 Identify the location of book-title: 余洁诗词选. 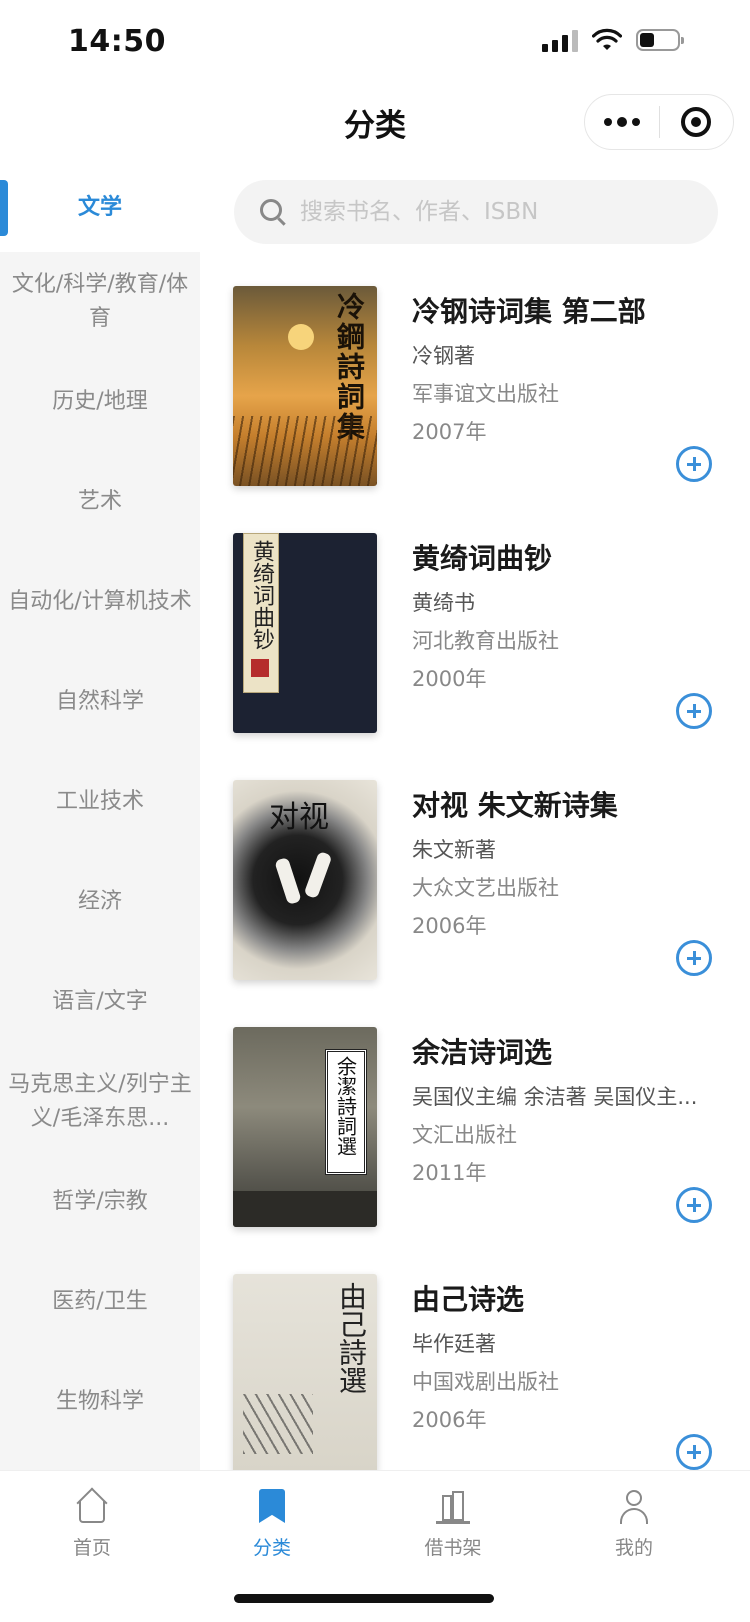
(482, 1051).